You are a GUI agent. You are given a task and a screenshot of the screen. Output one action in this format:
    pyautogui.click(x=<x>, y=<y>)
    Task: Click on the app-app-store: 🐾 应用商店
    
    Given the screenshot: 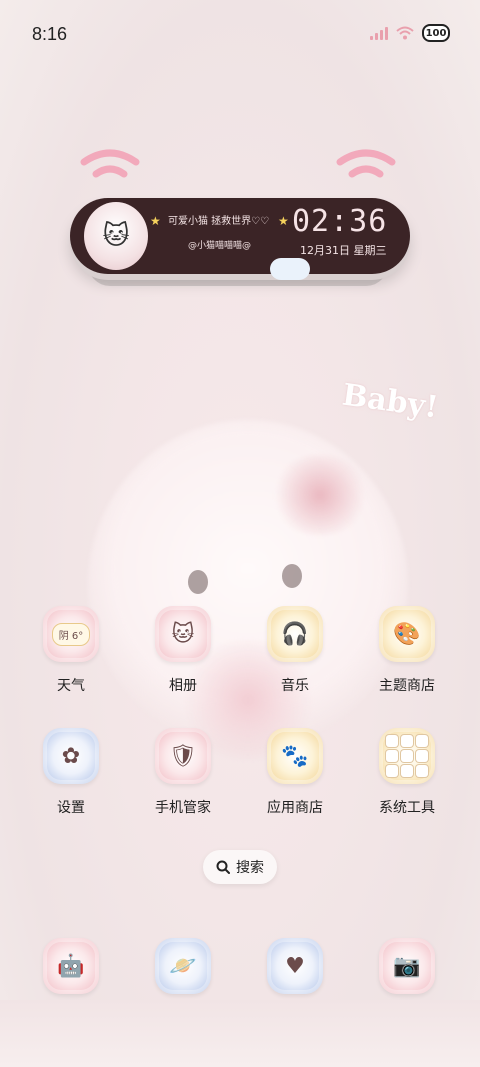 What is the action you would take?
    pyautogui.click(x=295, y=772)
    